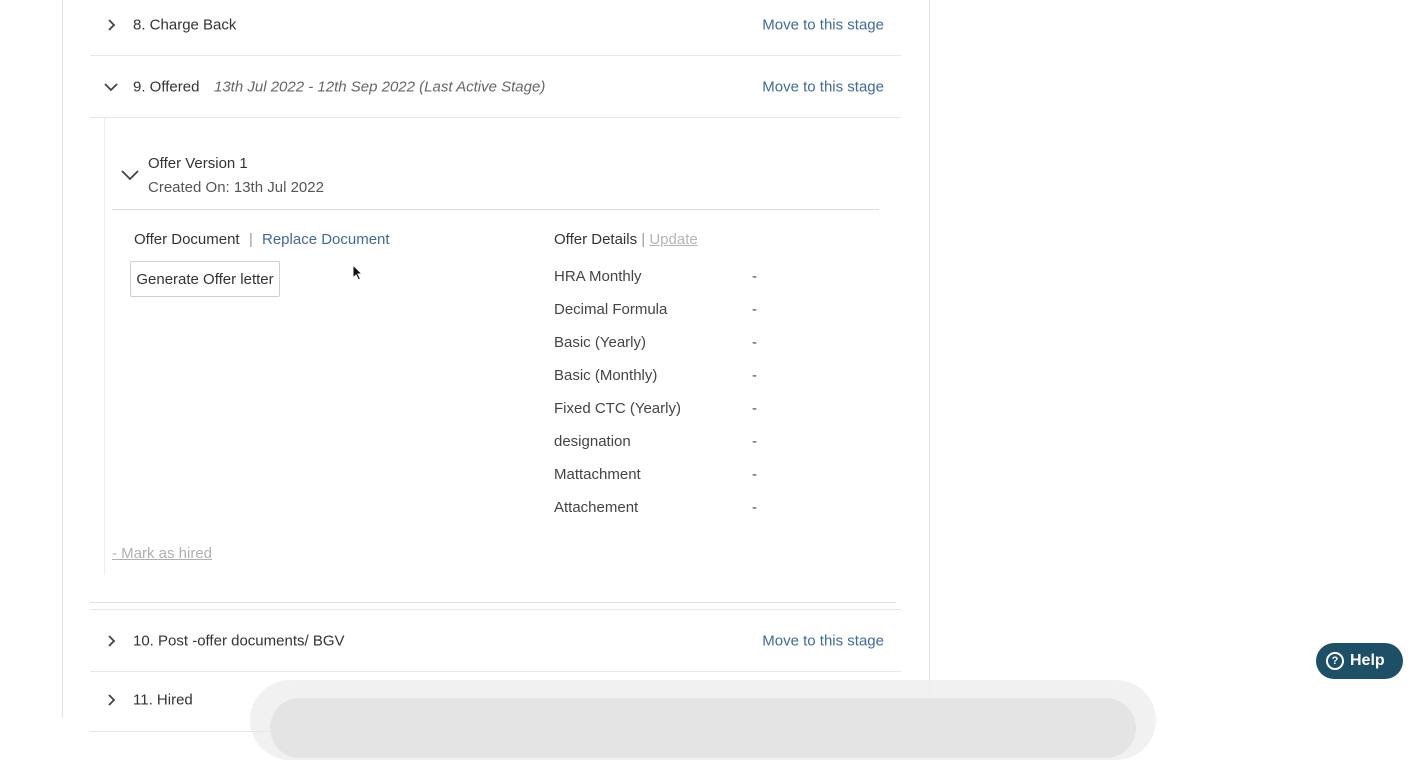  What do you see at coordinates (606, 375) in the screenshot?
I see `field-label-basic-monthly: Basic (Monthly)` at bounding box center [606, 375].